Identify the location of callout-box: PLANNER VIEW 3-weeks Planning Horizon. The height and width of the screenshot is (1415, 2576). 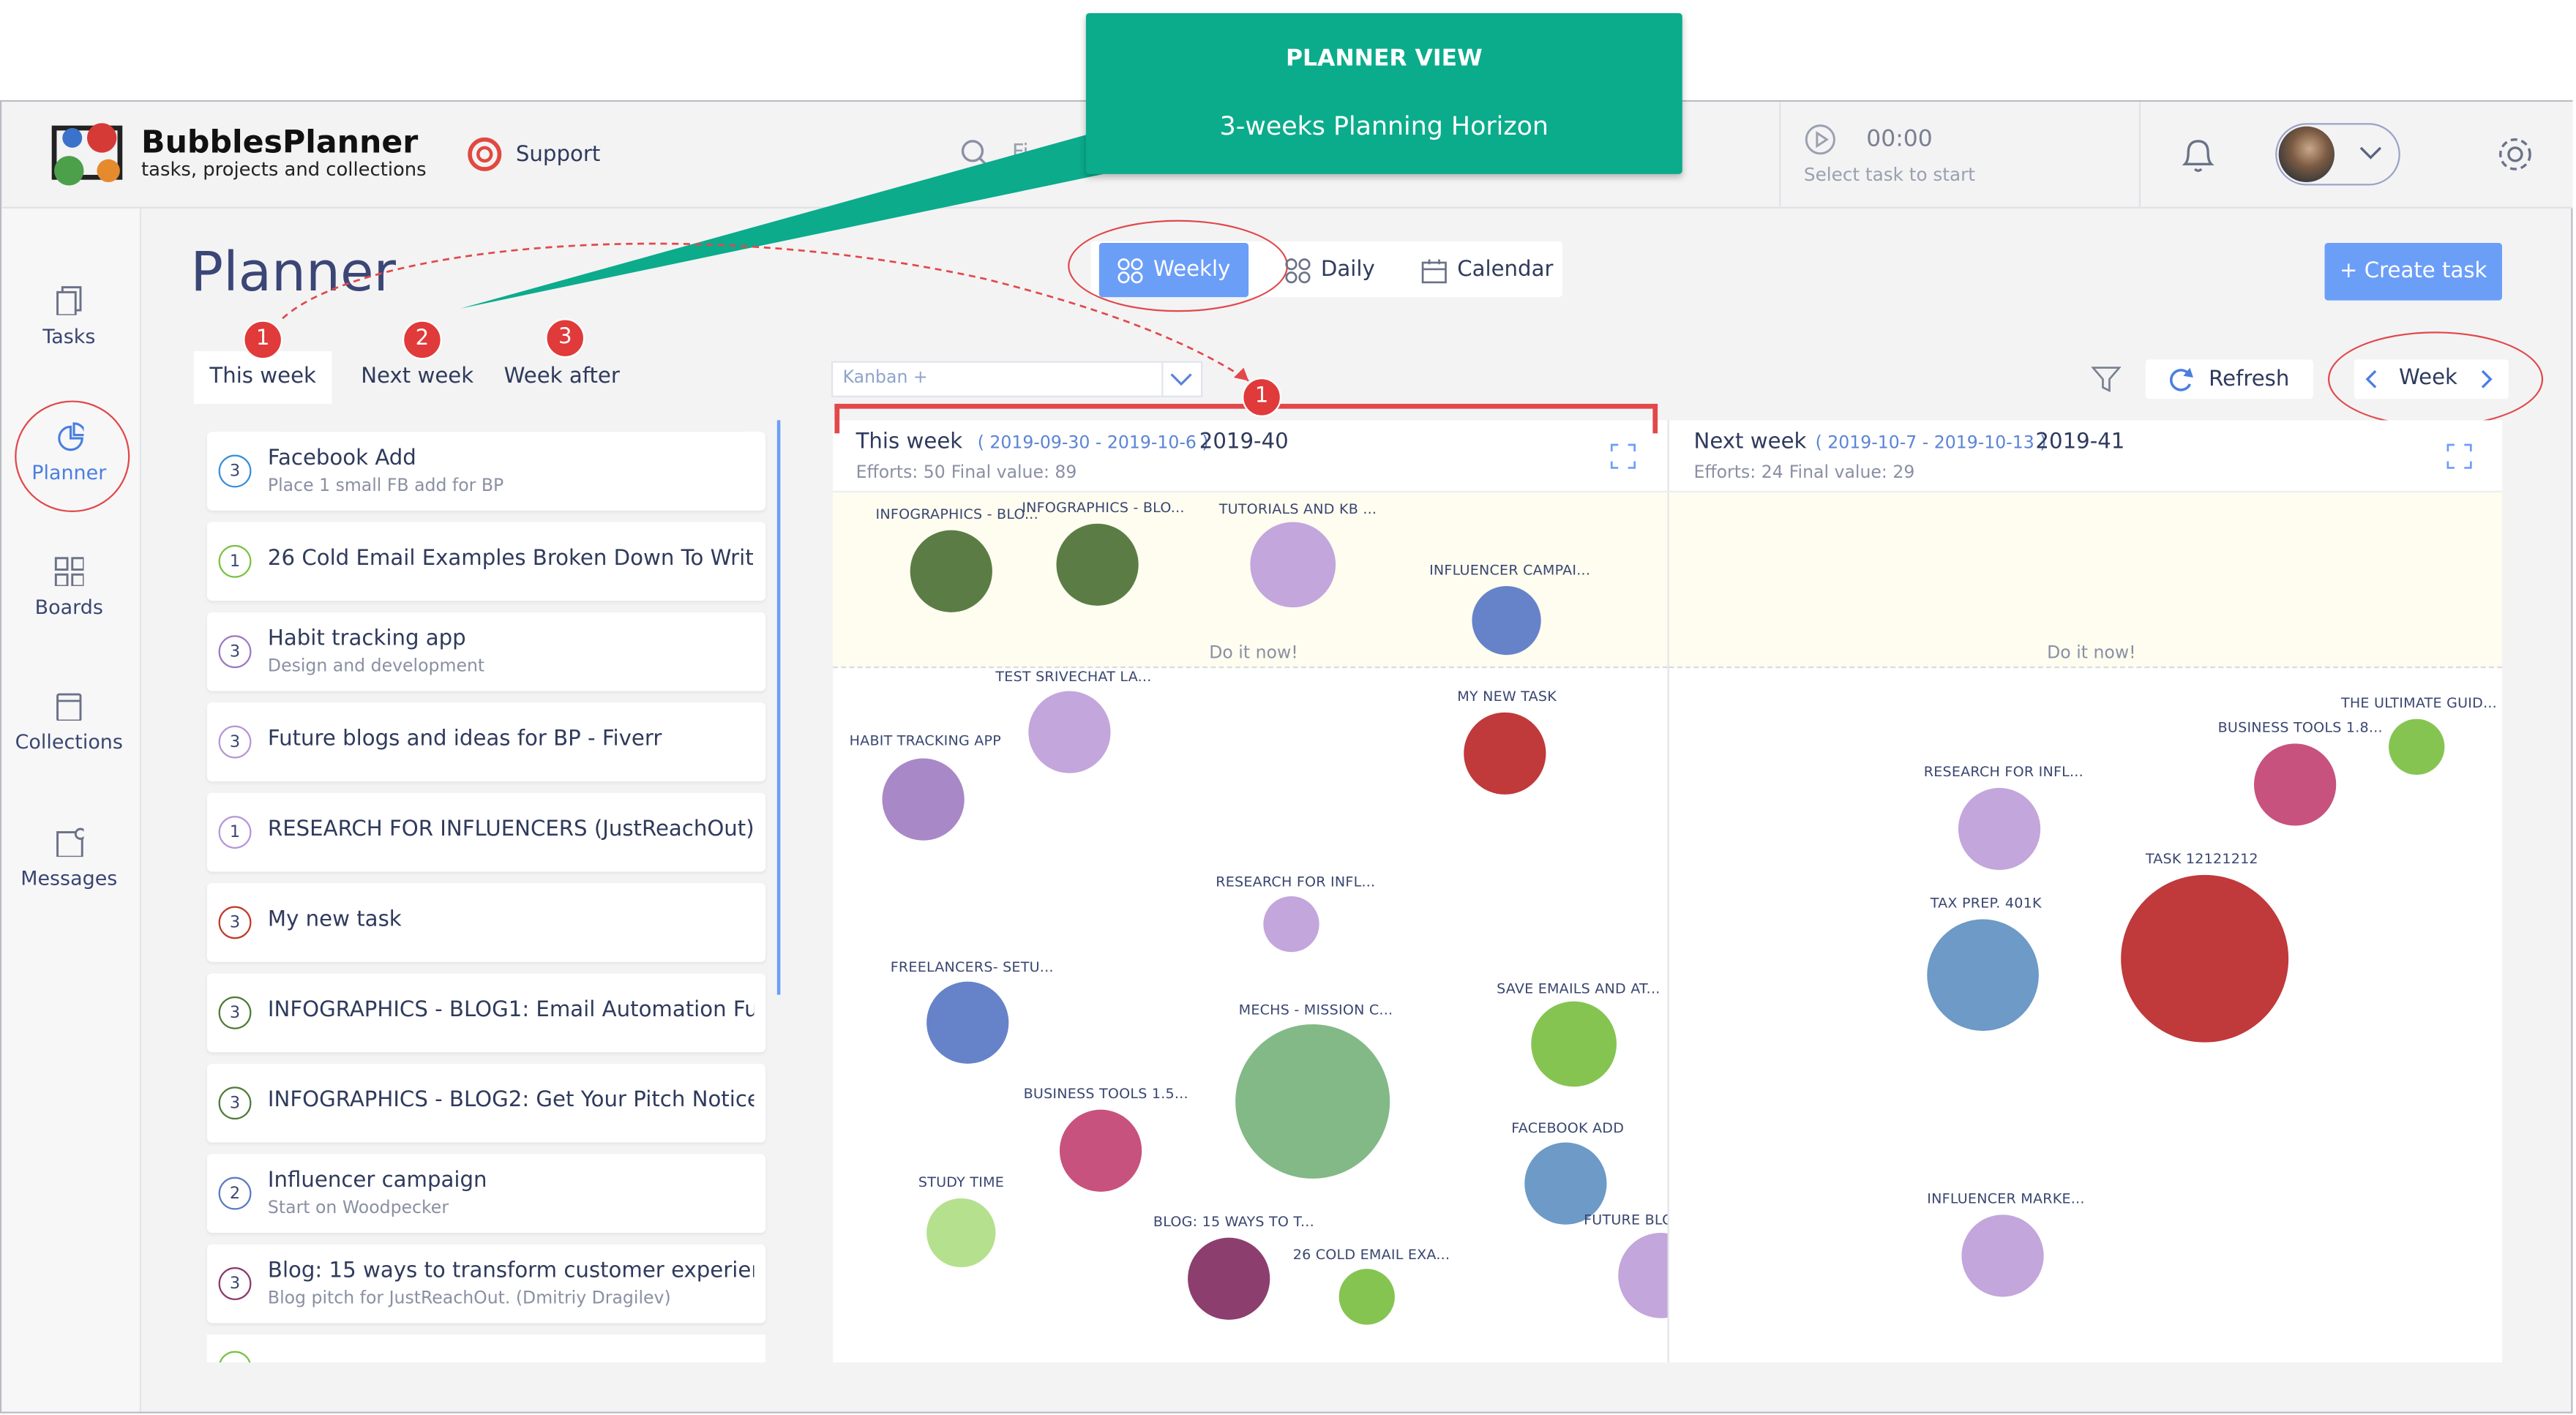
(1383, 93).